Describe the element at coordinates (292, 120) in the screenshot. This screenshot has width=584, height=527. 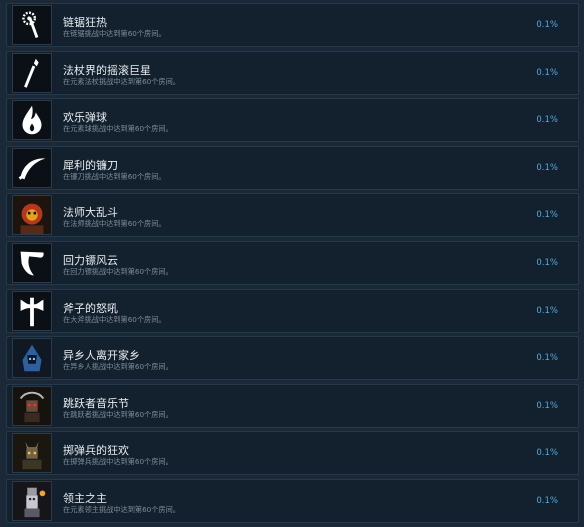
I see `achievement-row: 欢乐弹球 在元素球挑战中达到第60个房间。 0.1%` at that location.